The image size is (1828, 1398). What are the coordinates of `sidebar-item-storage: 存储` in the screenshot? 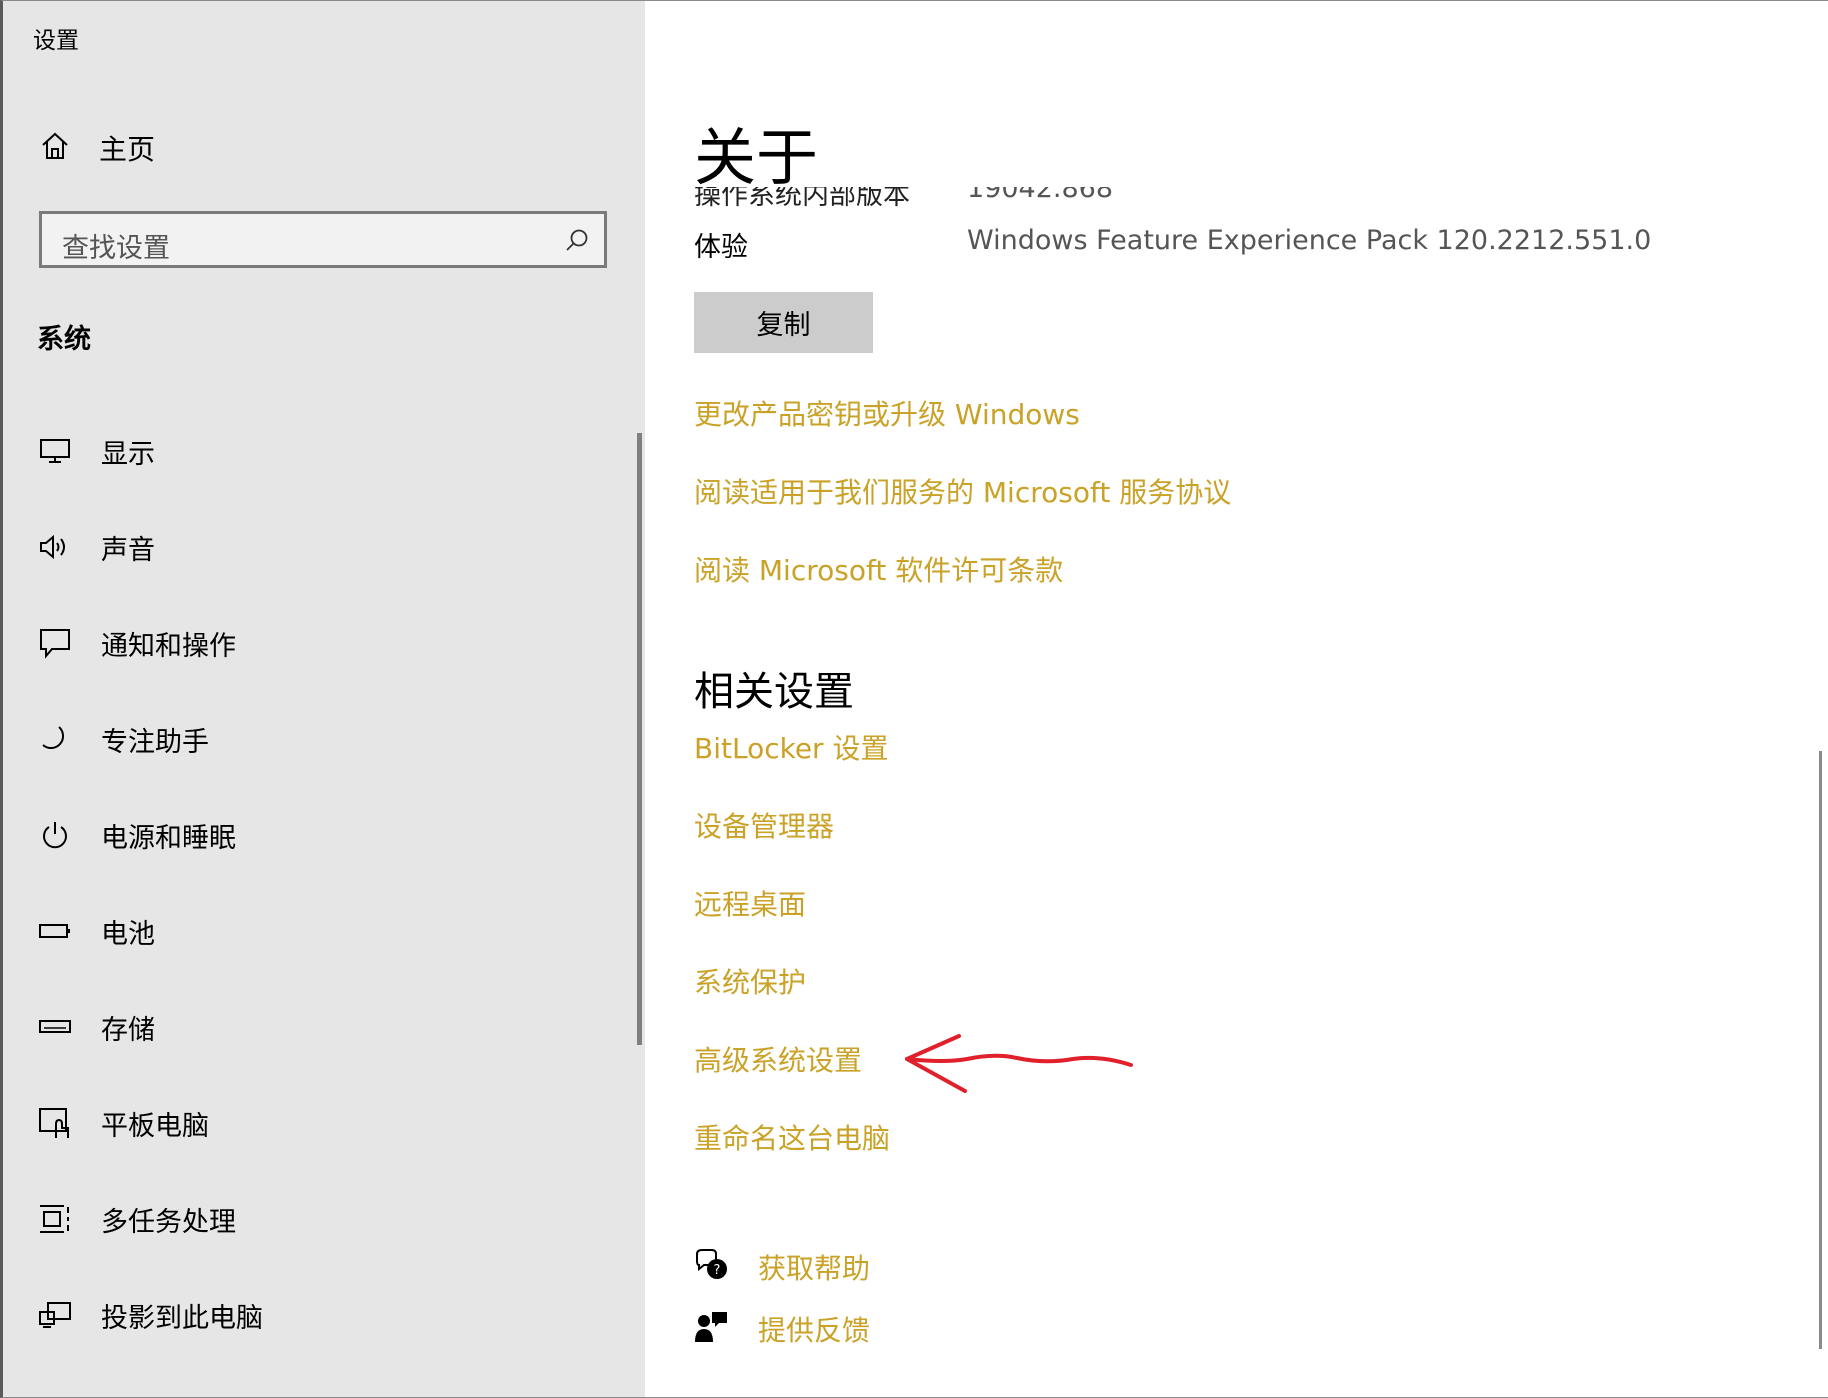 It's located at (317, 1027).